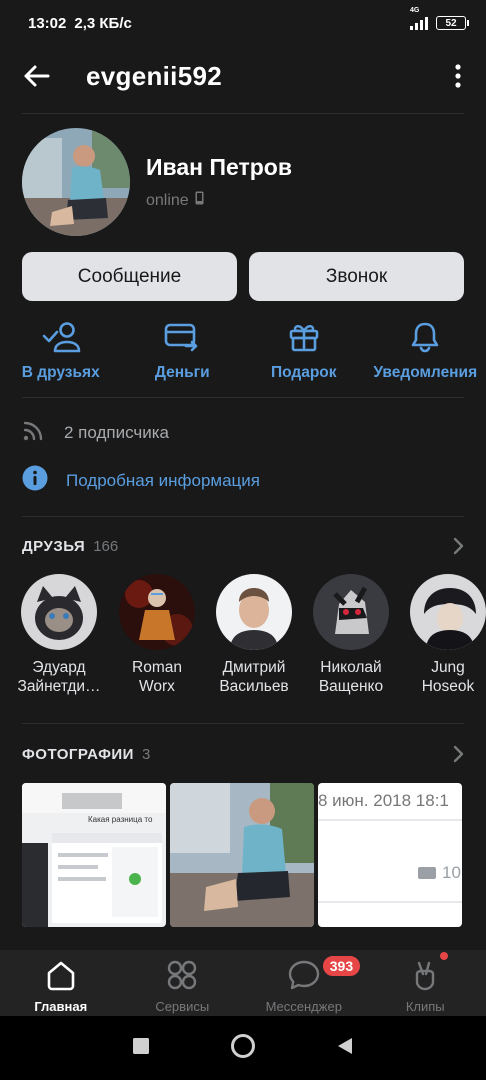 This screenshot has height=1080, width=486. Describe the element at coordinates (243, 182) in the screenshot. I see `profile-card: Иван Петров online` at that location.